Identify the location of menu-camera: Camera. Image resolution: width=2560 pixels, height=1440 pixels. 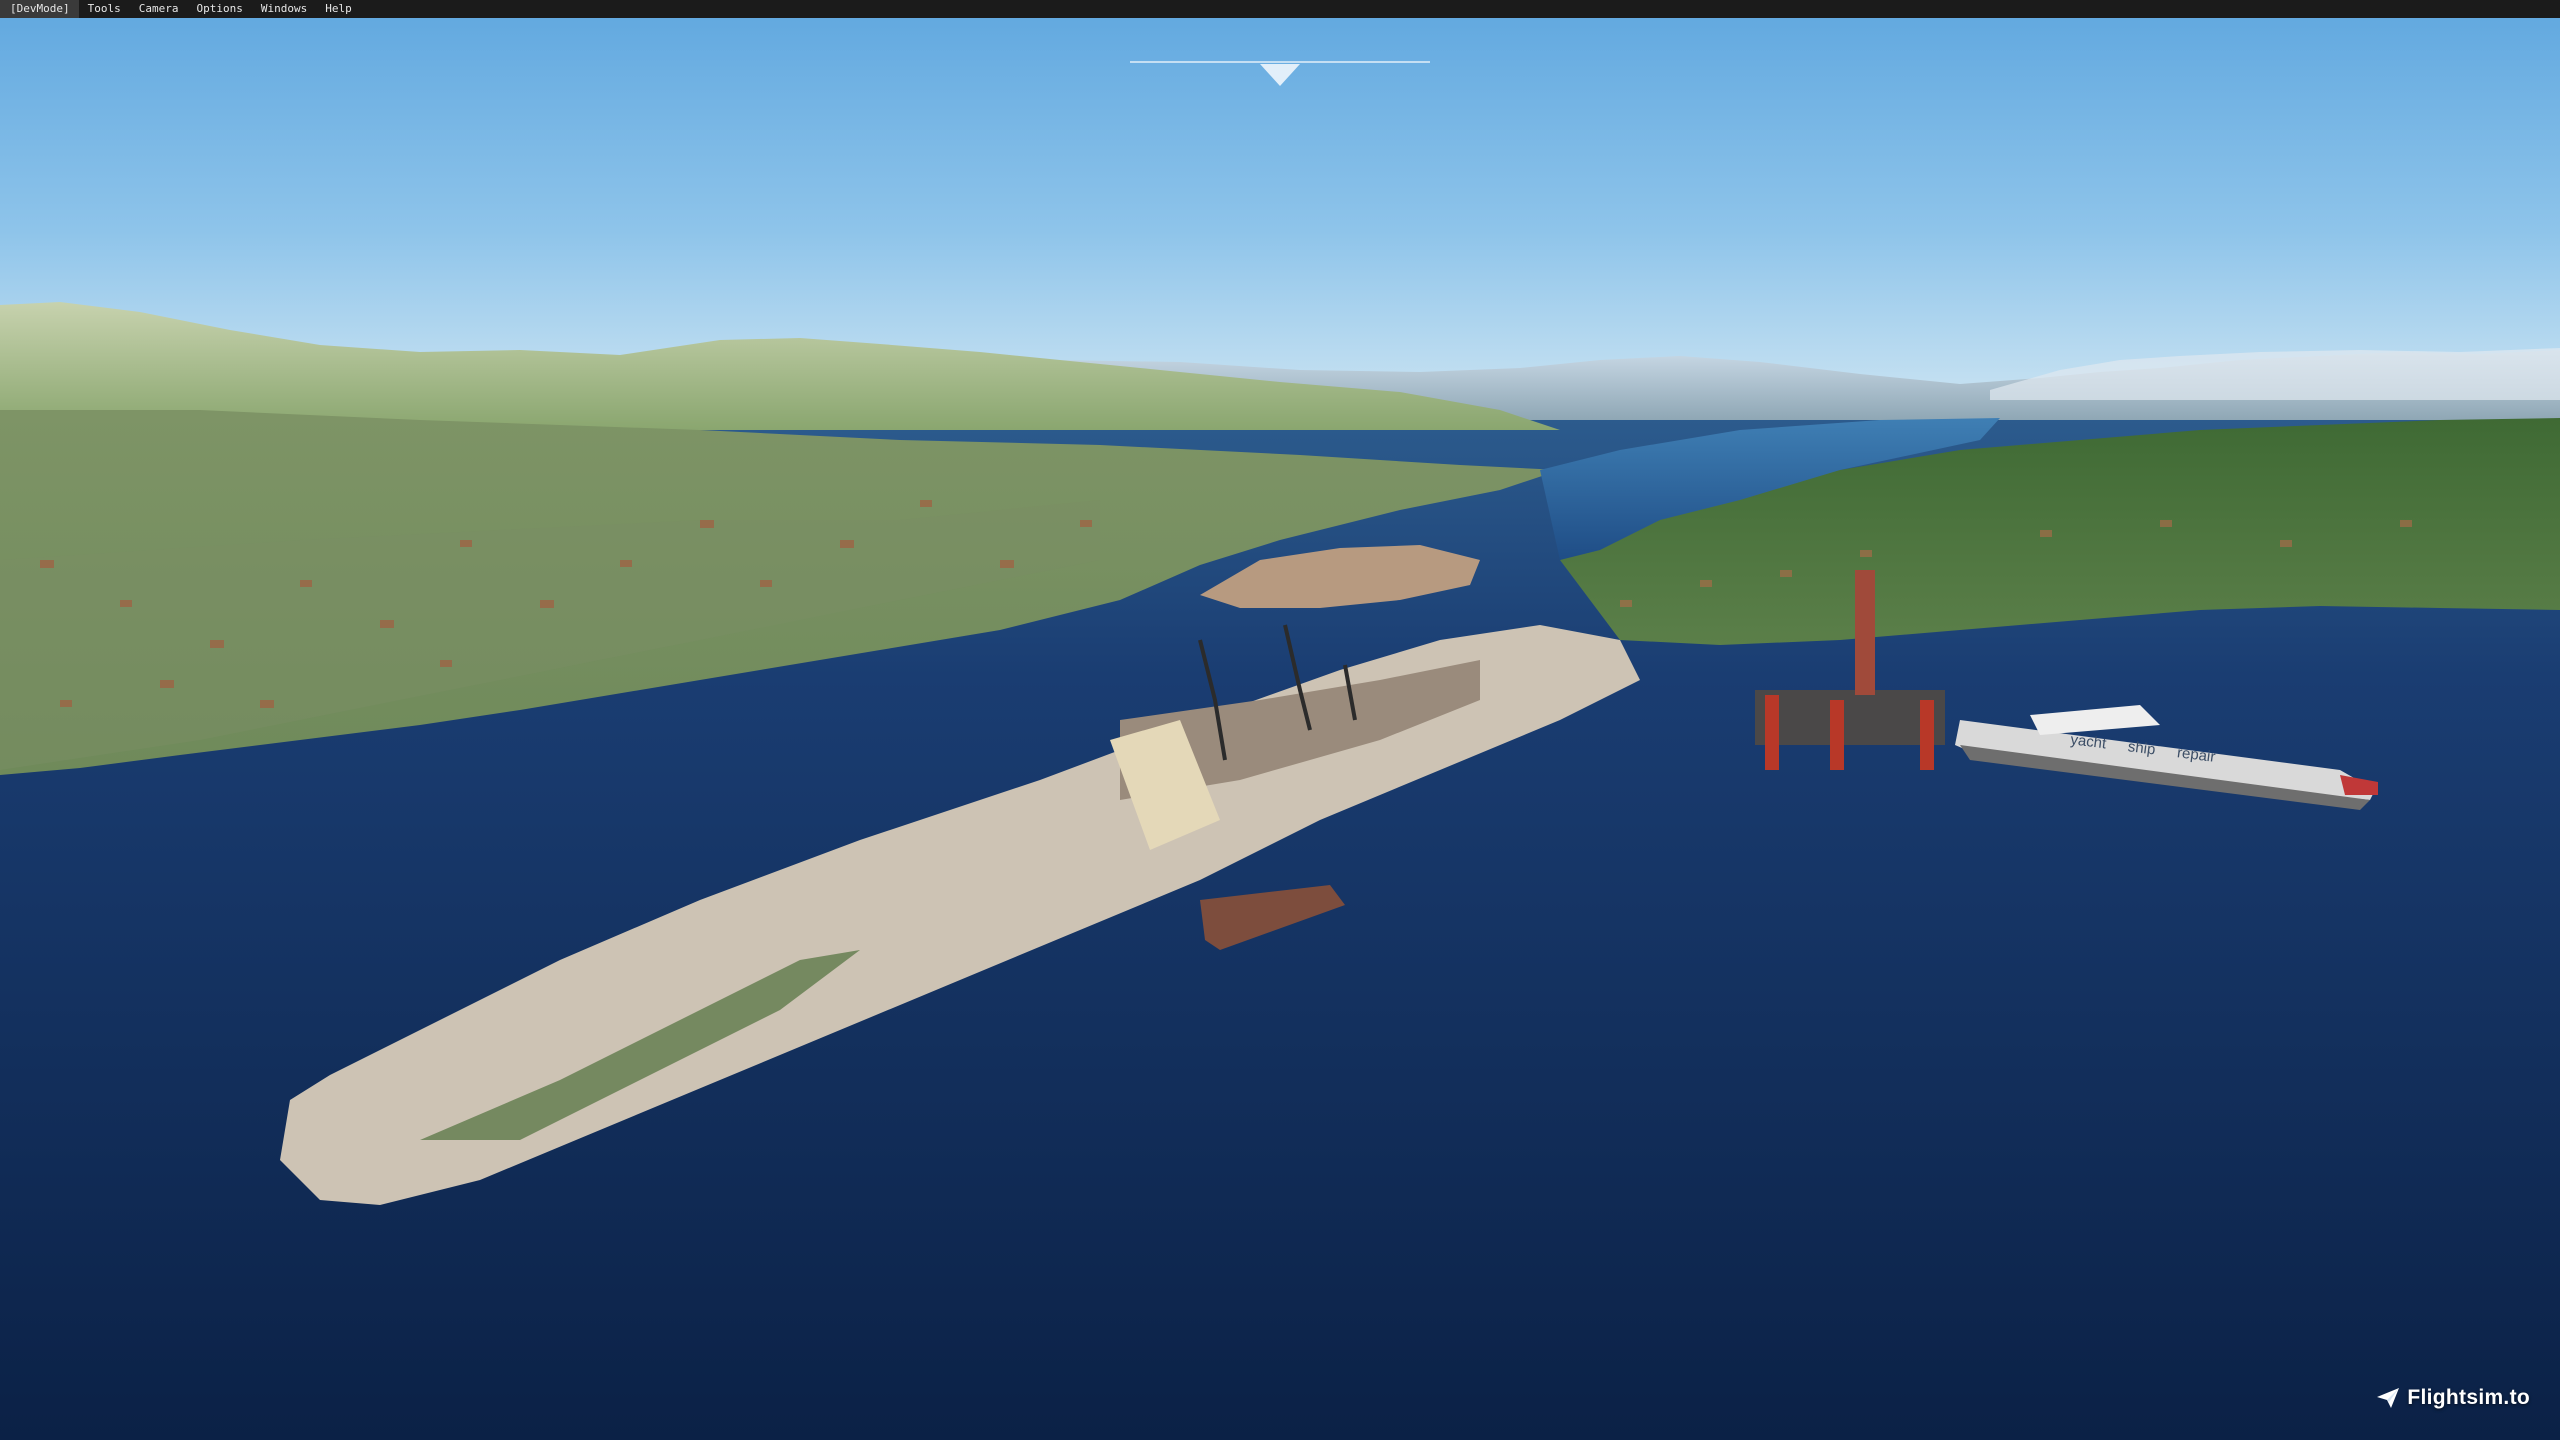
(159, 9).